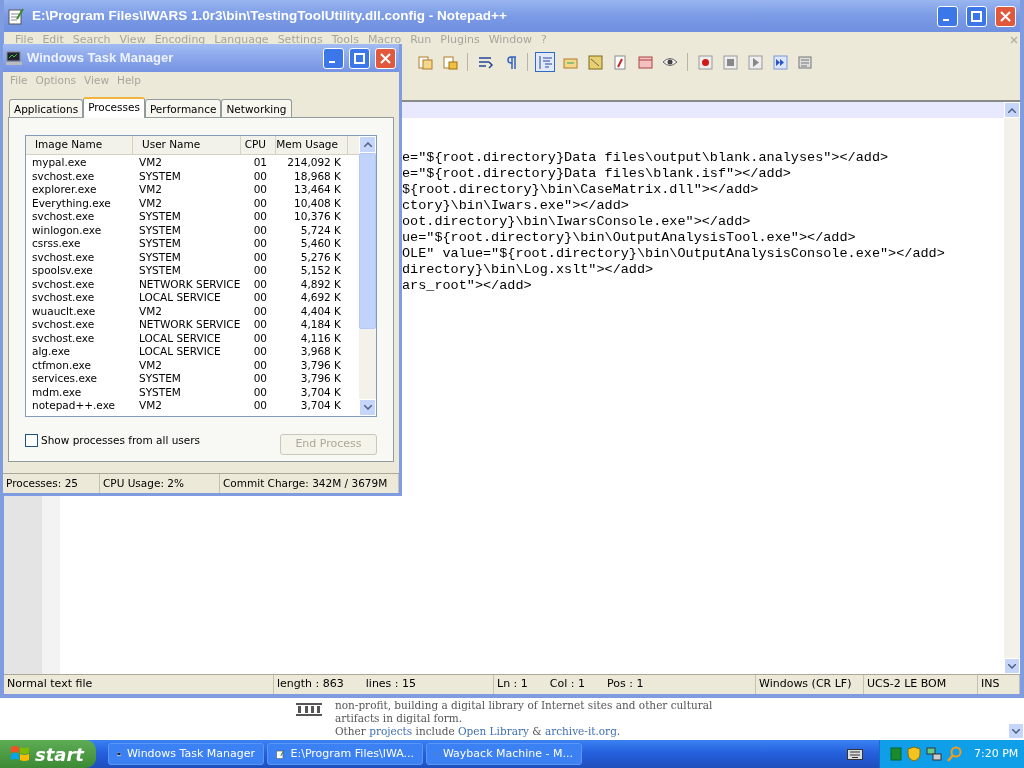 This screenshot has width=1024, height=768. I want to click on code-line: directory}\bin\Log.xslt"></add>, so click(528, 270).